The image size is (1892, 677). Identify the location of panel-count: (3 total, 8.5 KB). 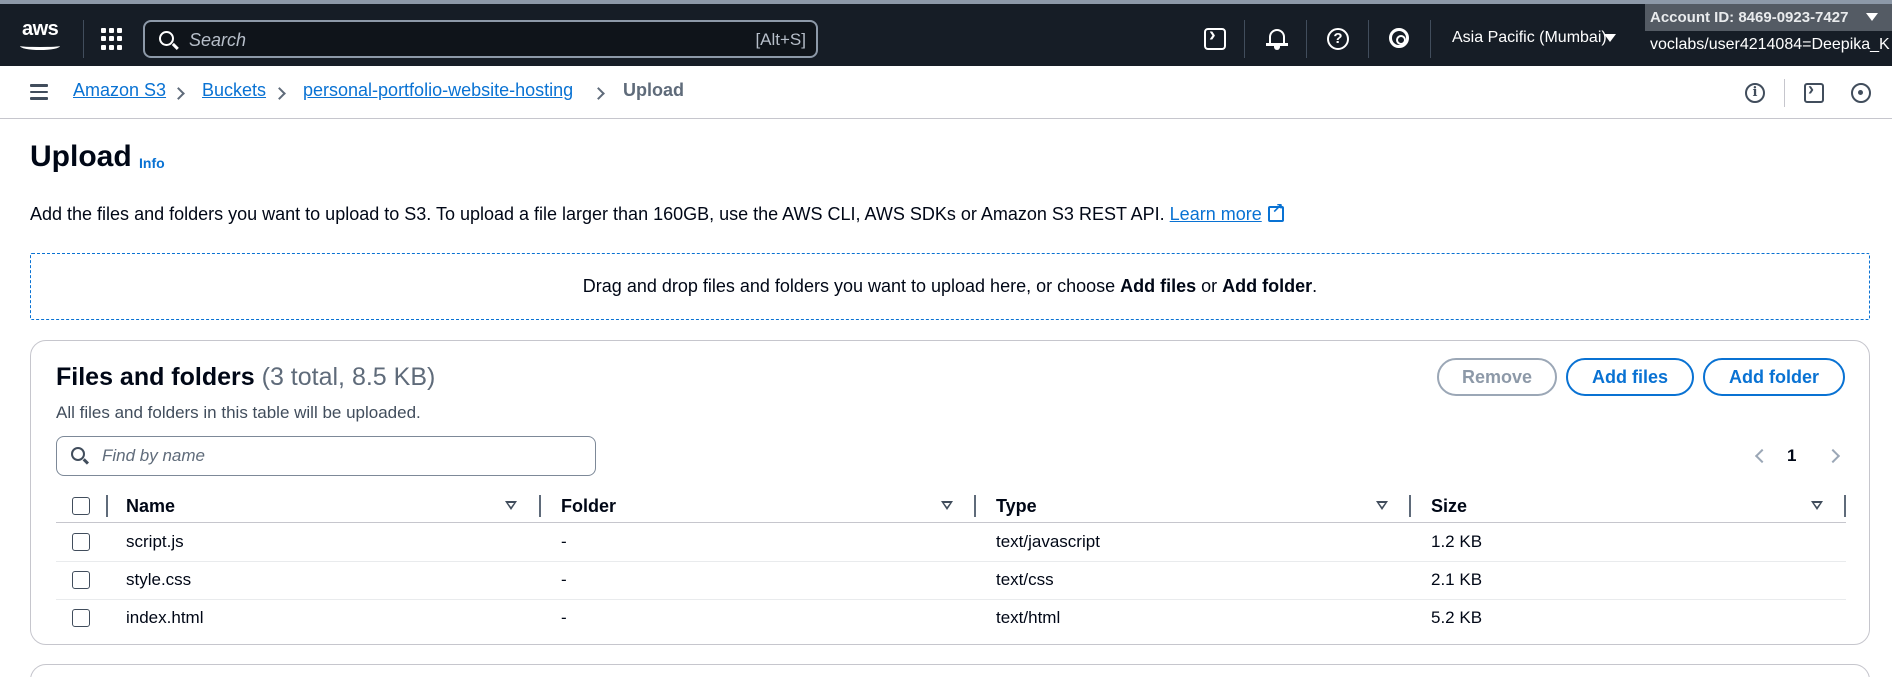
(348, 377).